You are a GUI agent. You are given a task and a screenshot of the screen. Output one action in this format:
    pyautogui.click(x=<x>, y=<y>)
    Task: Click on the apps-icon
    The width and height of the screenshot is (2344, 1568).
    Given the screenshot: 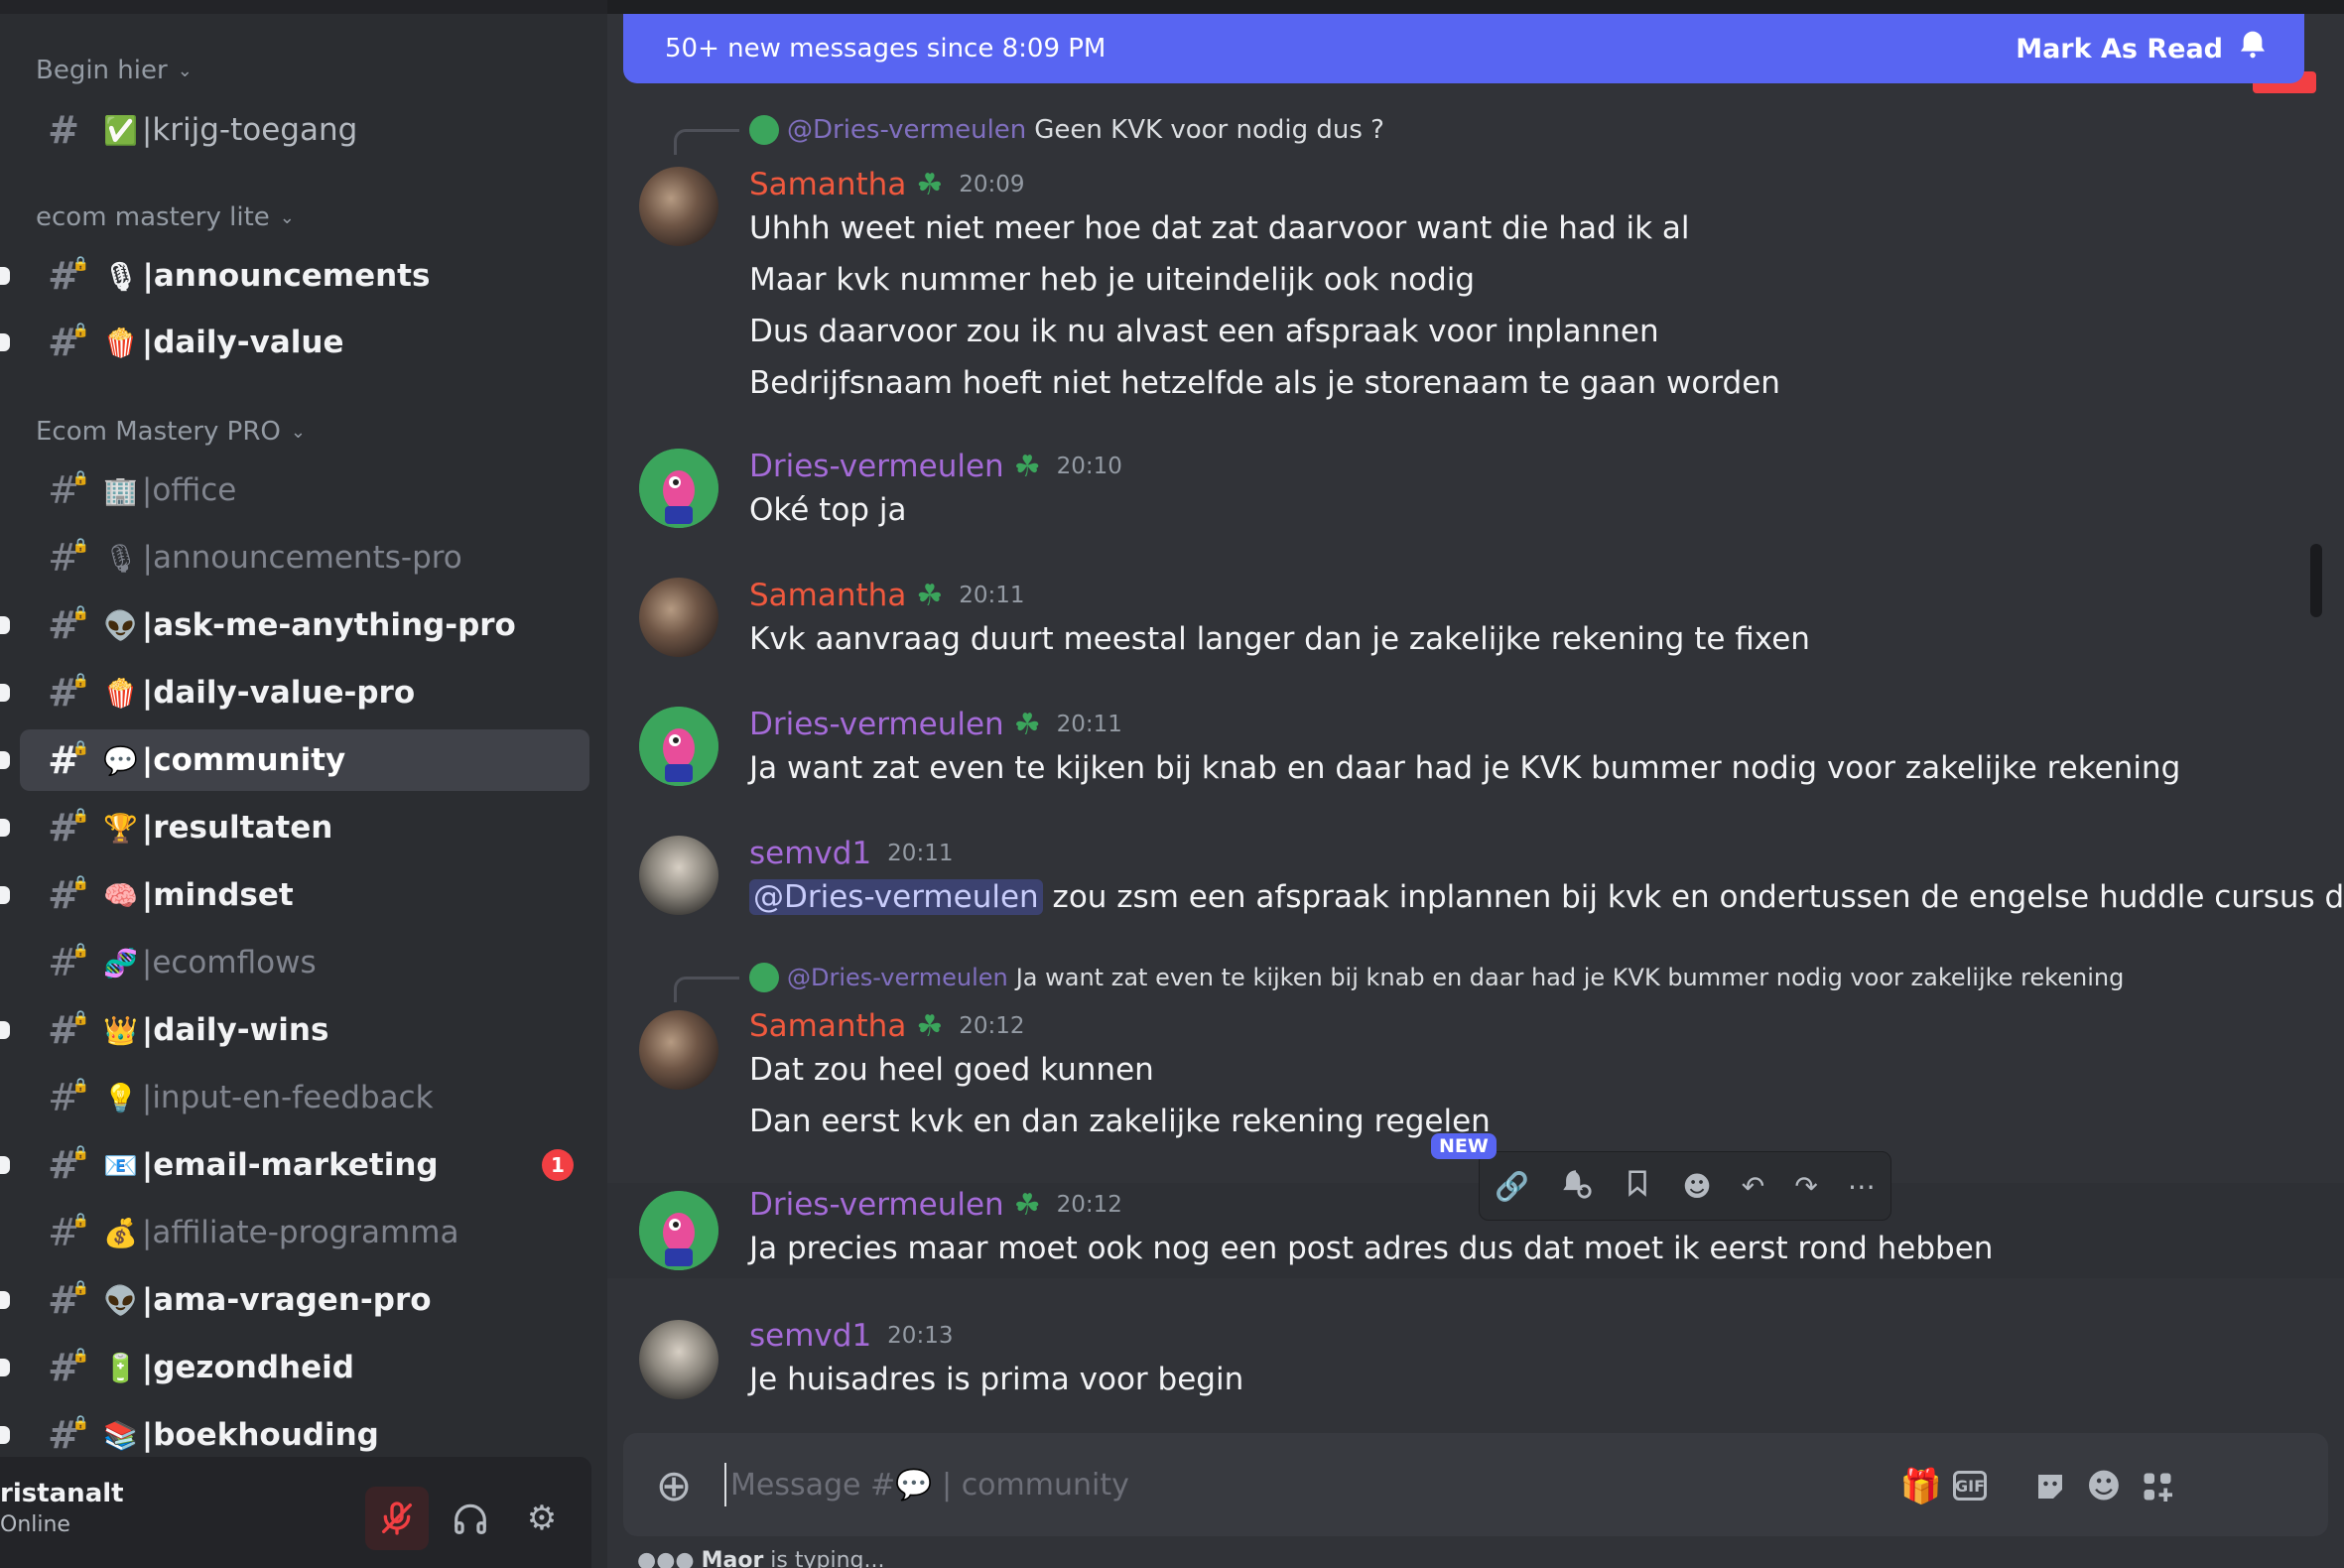 What is the action you would take?
    pyautogui.click(x=2157, y=1486)
    